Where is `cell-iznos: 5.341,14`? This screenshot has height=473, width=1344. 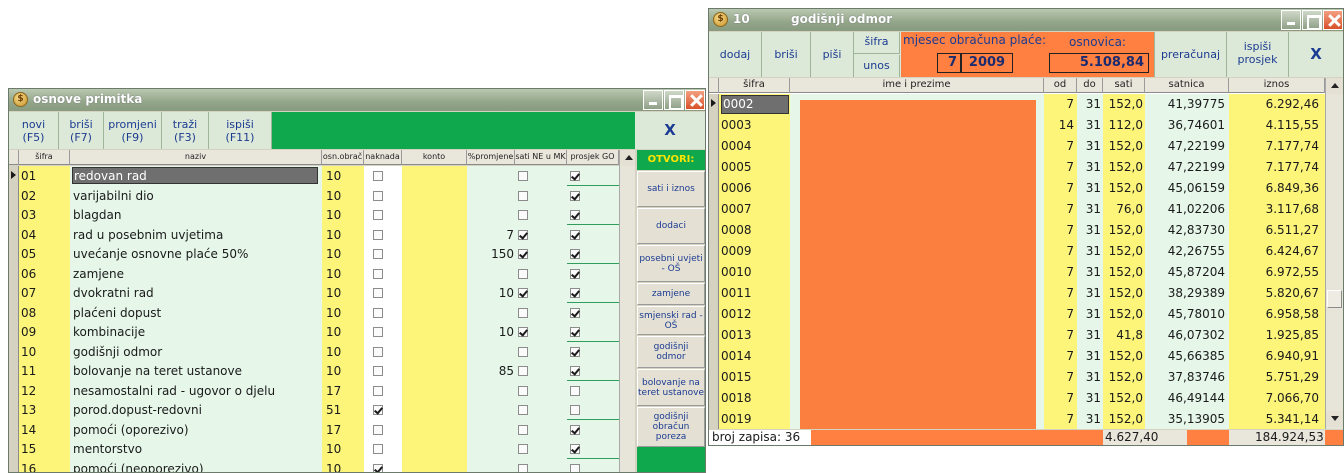 cell-iznos: 5.341,14 is located at coordinates (1277, 419).